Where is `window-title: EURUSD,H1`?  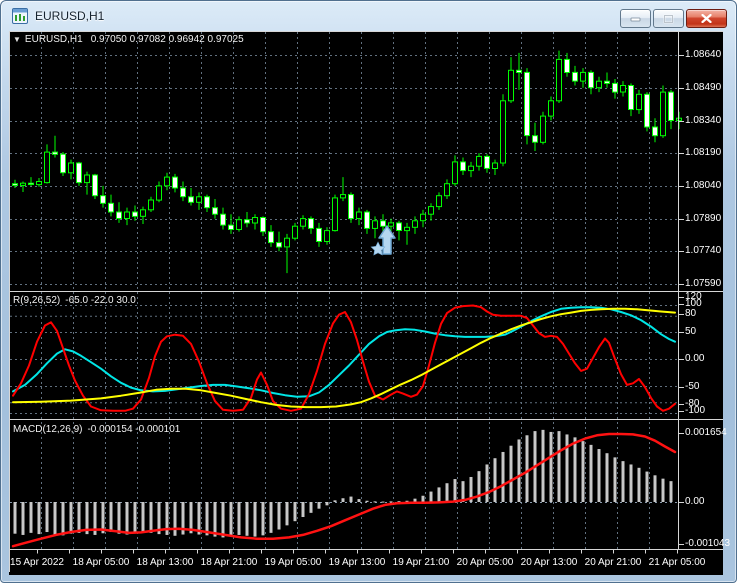
window-title: EURUSD,H1 is located at coordinates (70, 16).